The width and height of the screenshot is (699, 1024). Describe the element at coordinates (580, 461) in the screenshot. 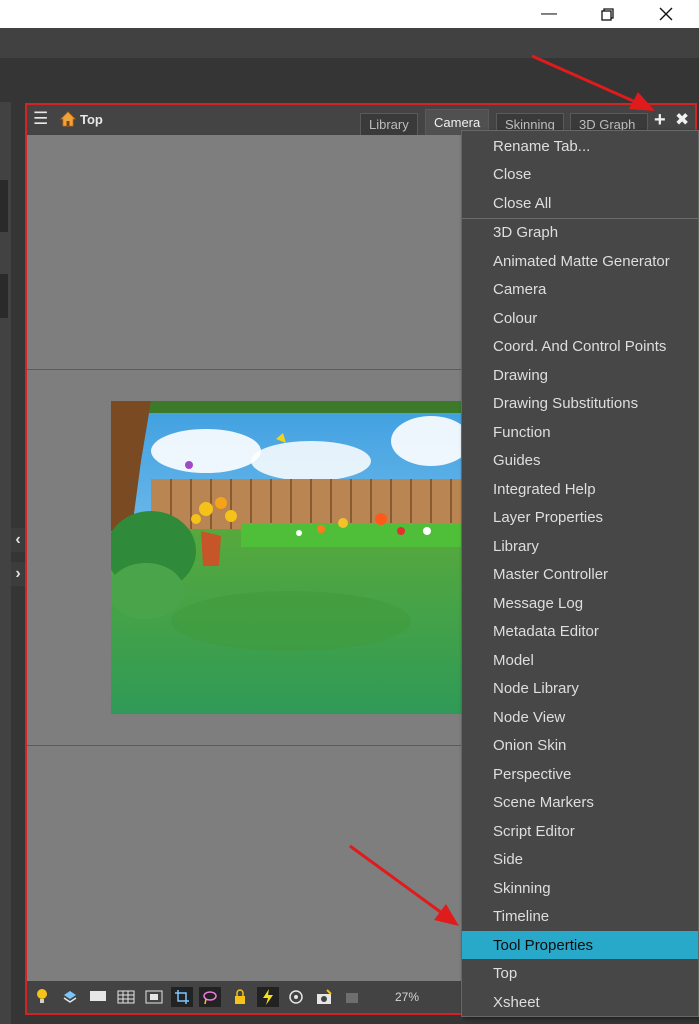

I see `menu-item-guides: Guides` at that location.